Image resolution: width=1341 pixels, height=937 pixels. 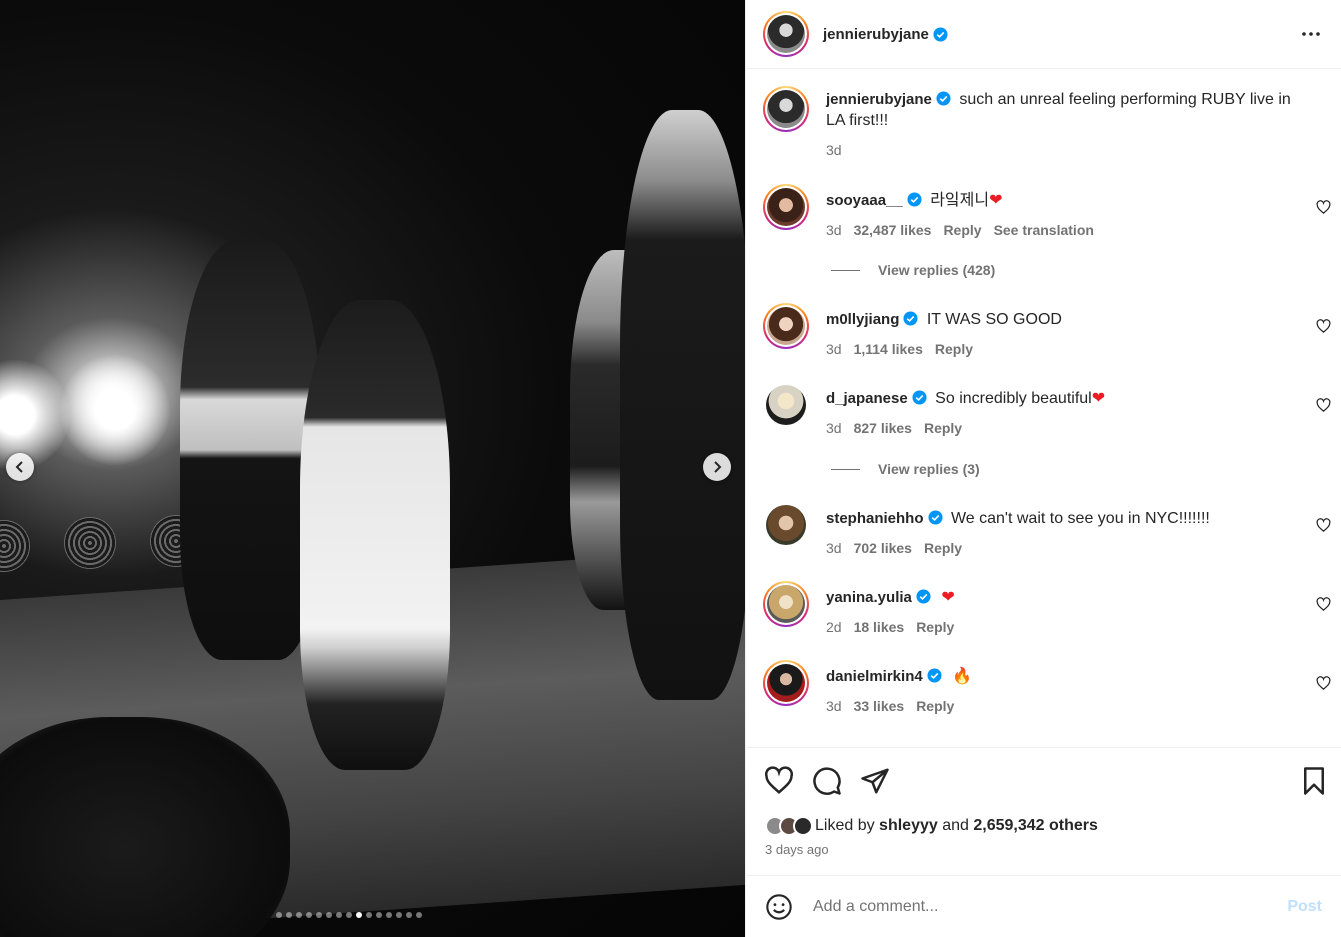 I want to click on comment-username: yanina.yulia, so click(x=869, y=597).